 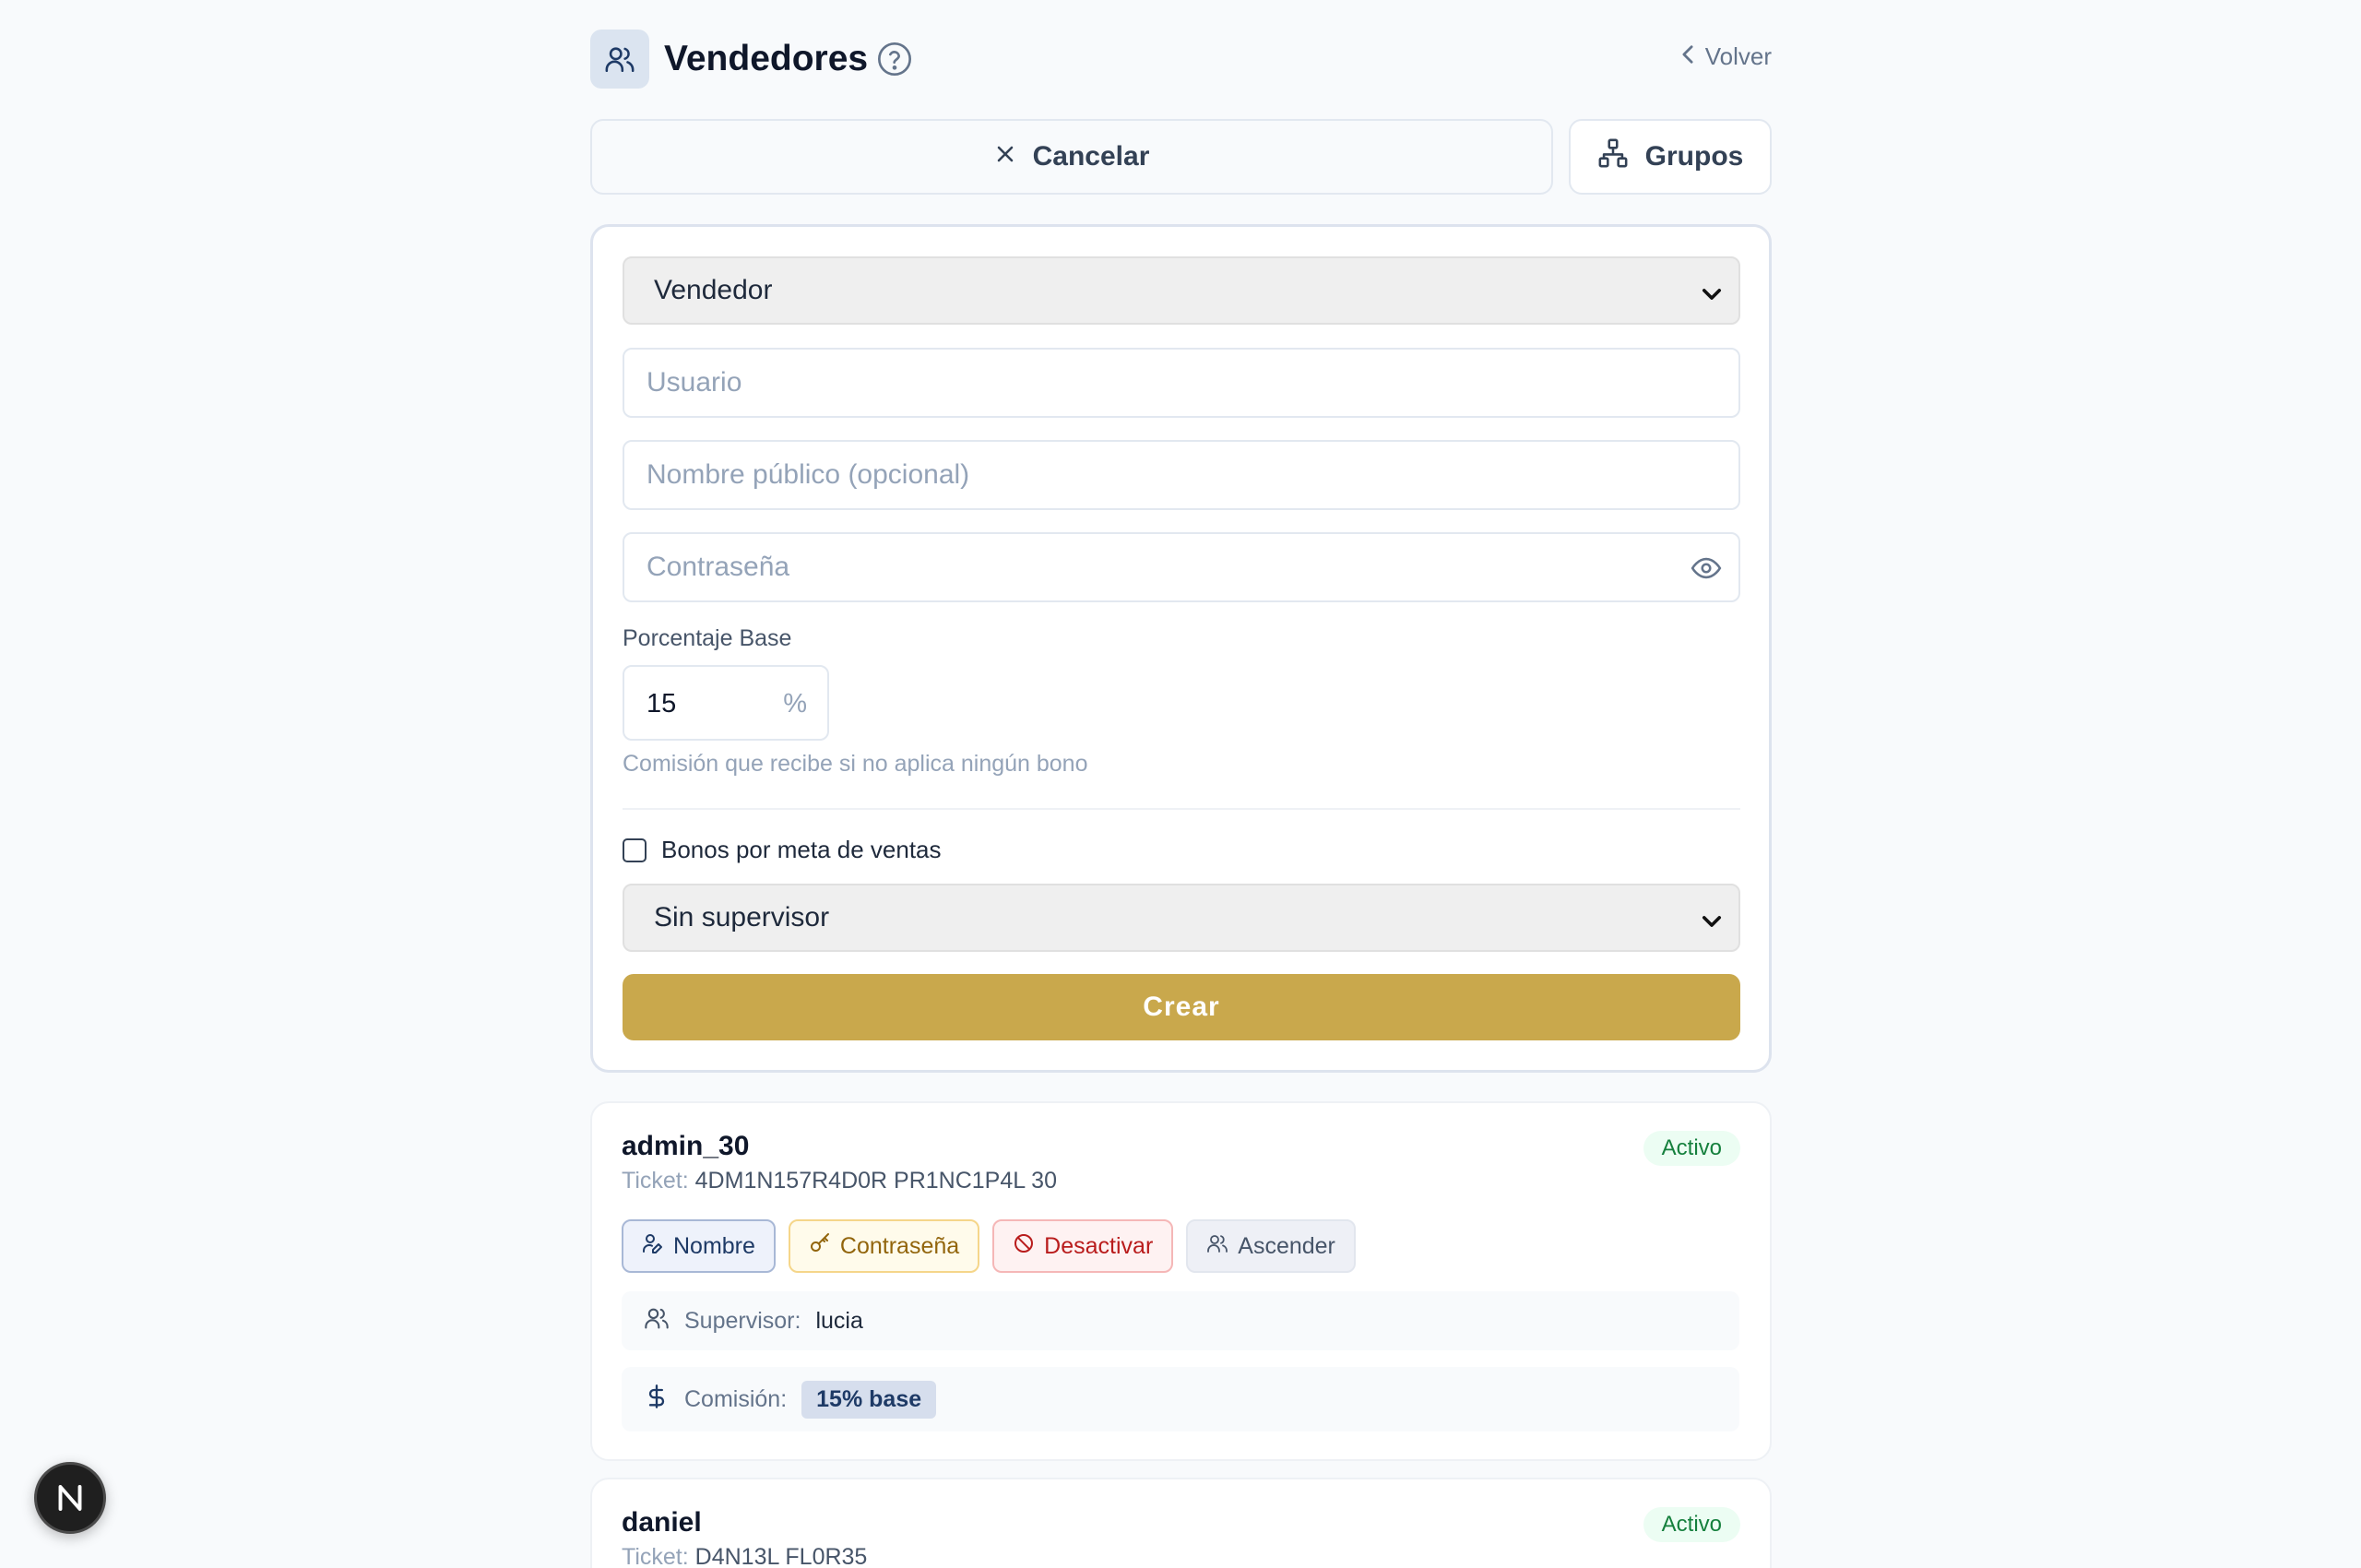 What do you see at coordinates (1180, 1320) in the screenshot?
I see `supervisor-row: Supervisor: lucia` at bounding box center [1180, 1320].